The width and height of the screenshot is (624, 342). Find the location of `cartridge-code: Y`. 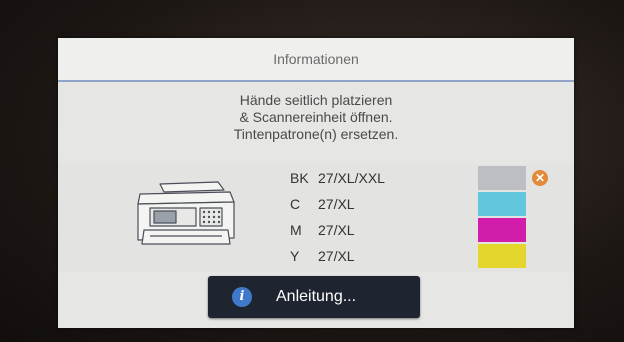

cartridge-code: Y is located at coordinates (295, 256).